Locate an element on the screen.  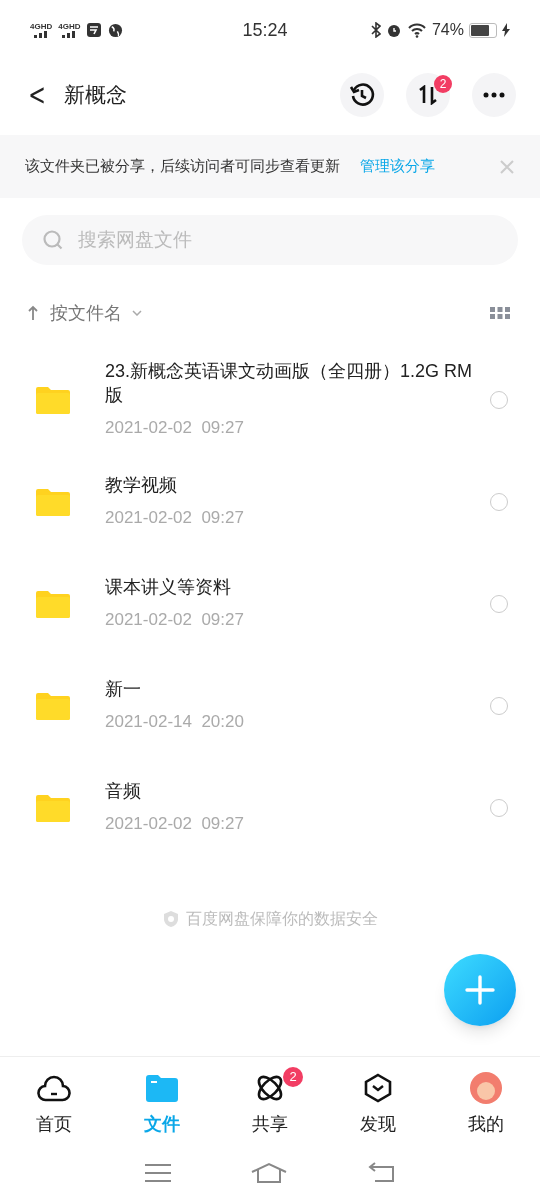
grid-view-icon is located at coordinates (500, 313).